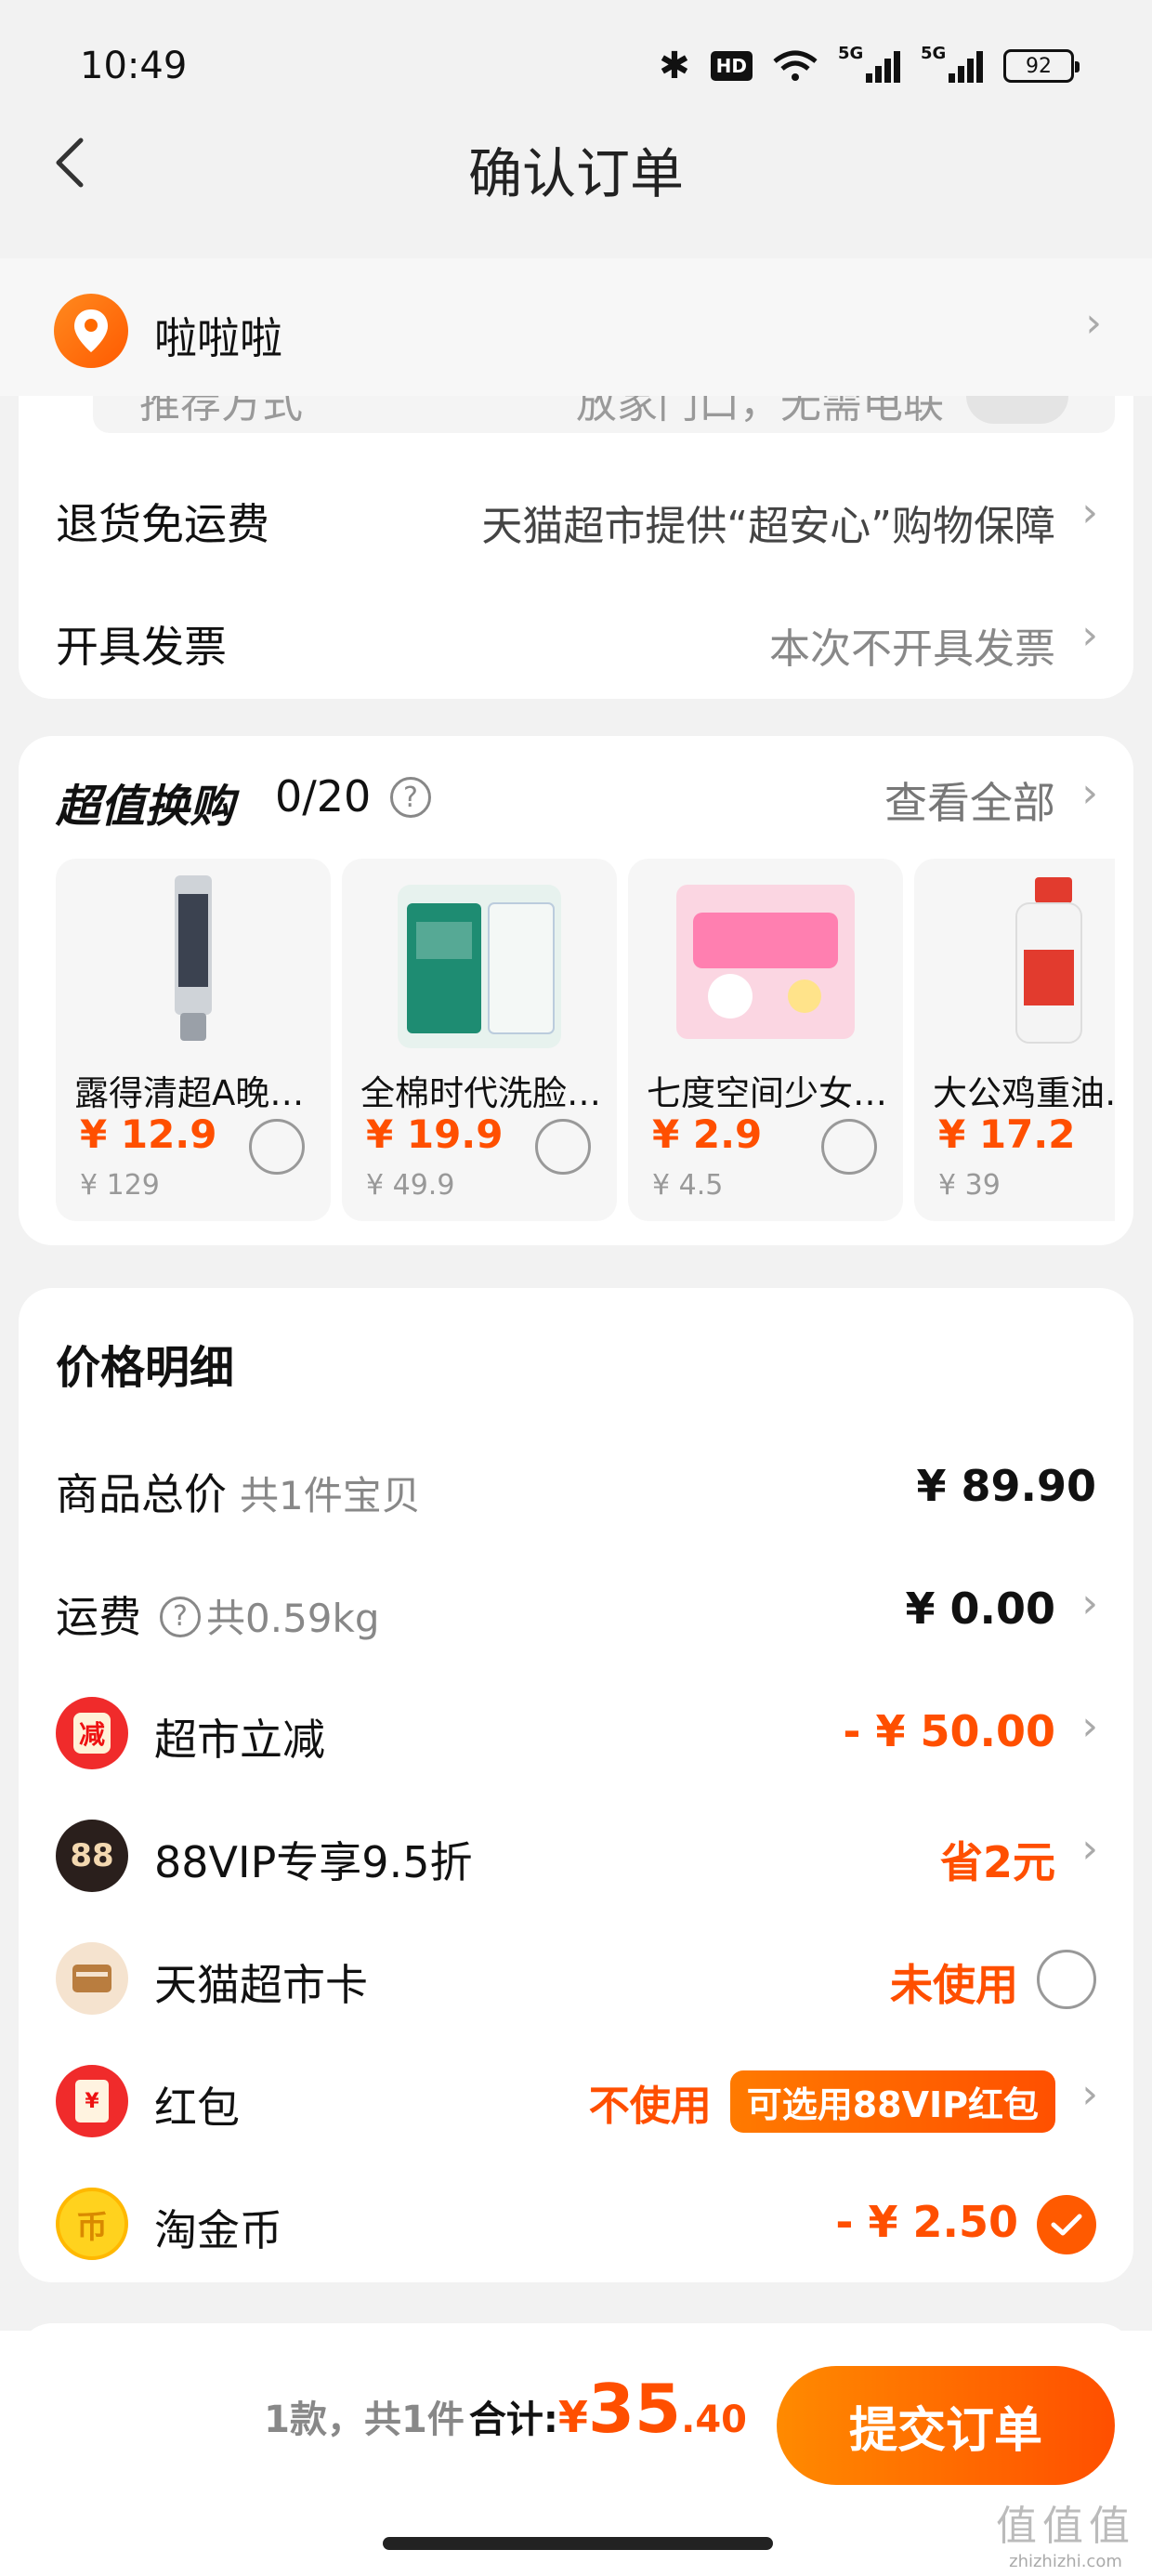 The image size is (1152, 2576). What do you see at coordinates (997, 1862) in the screenshot?
I see `vip-value: 省2元` at bounding box center [997, 1862].